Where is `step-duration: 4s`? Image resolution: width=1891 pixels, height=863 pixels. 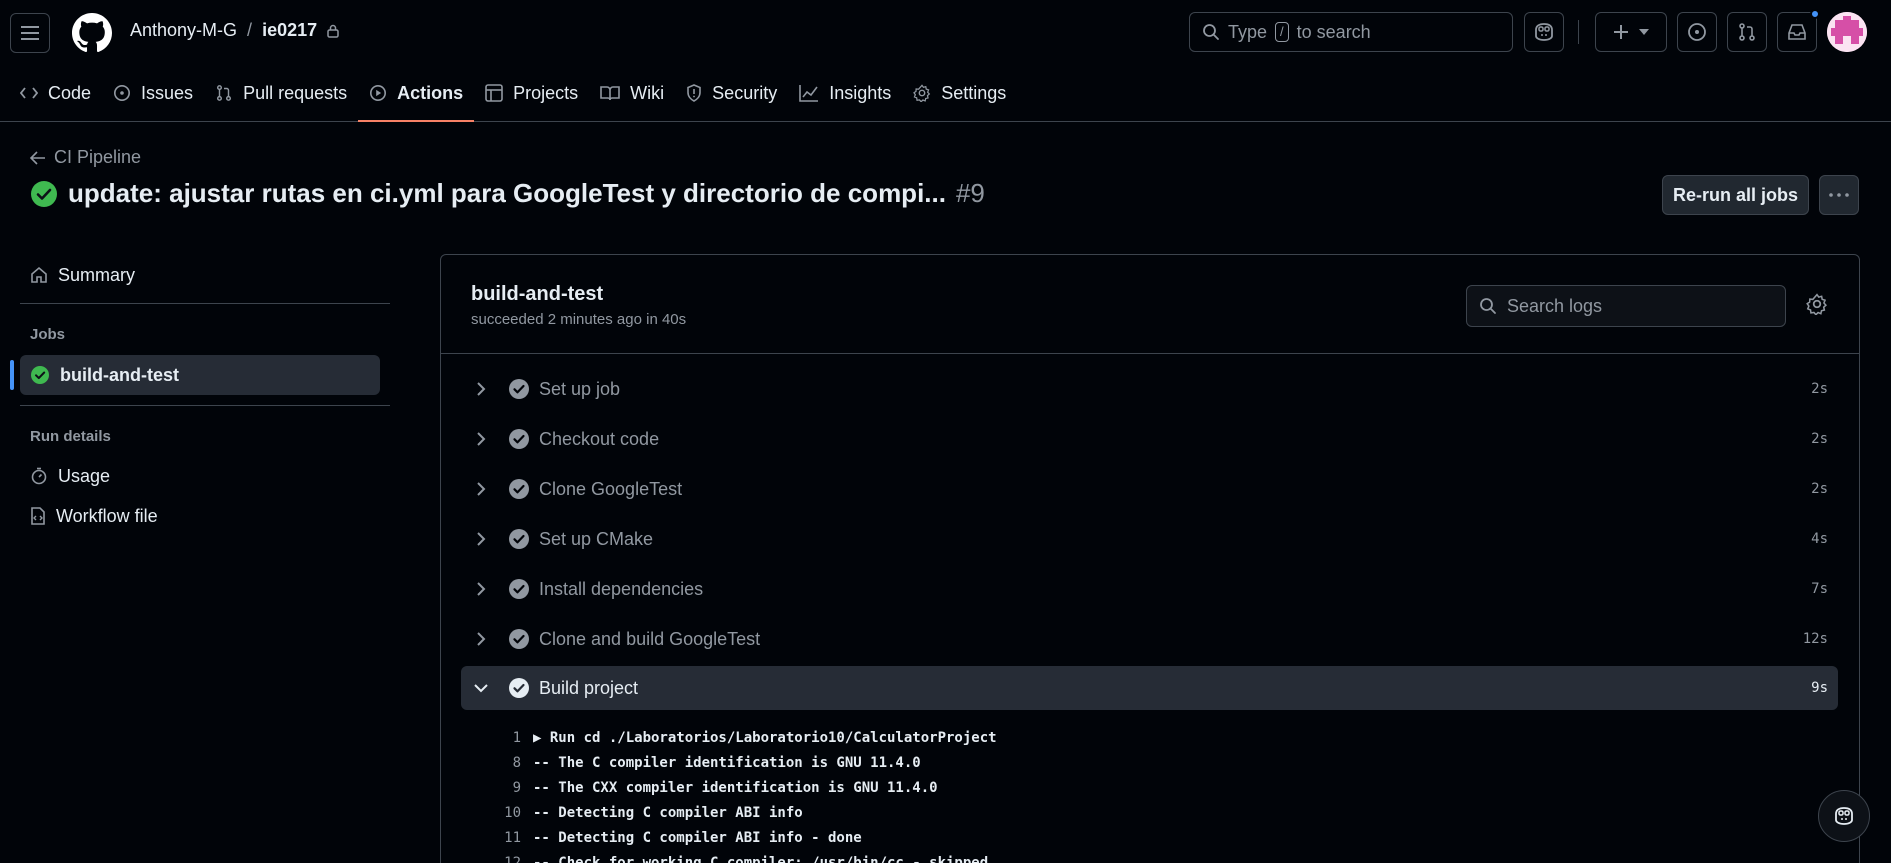 step-duration: 4s is located at coordinates (1819, 539).